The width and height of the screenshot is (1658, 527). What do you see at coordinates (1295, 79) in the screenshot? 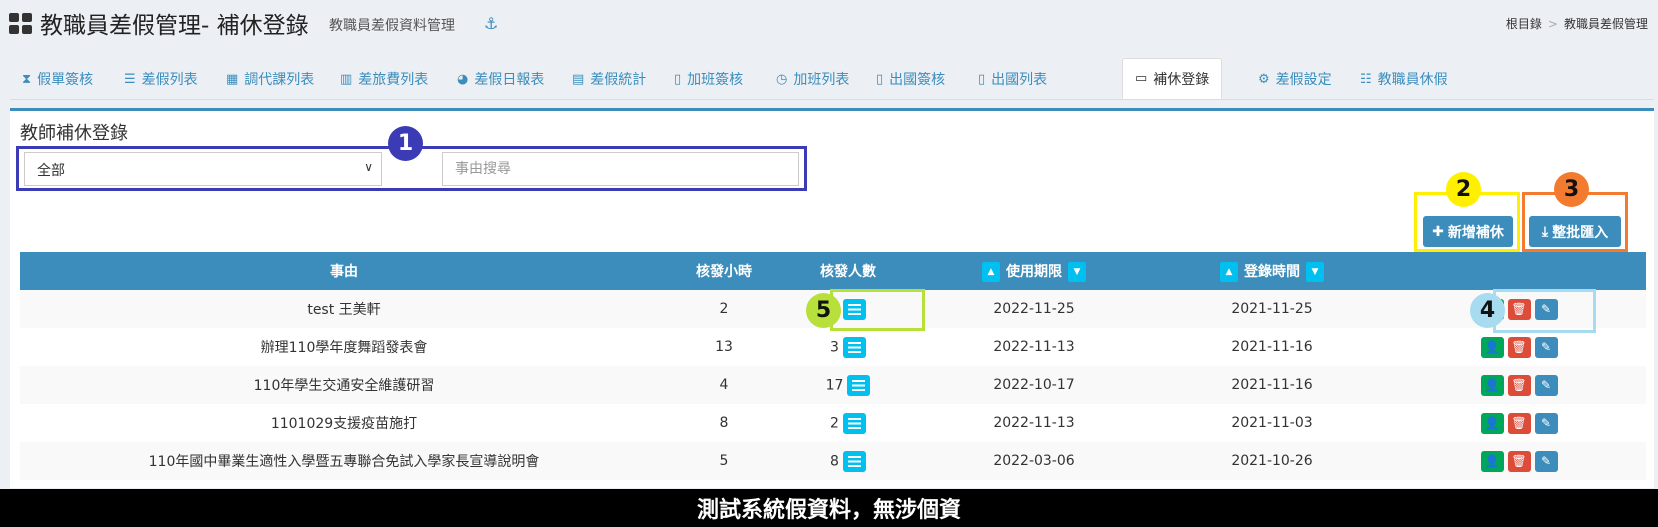
I see `tab-leave-settings: ⚙ 差假設定` at bounding box center [1295, 79].